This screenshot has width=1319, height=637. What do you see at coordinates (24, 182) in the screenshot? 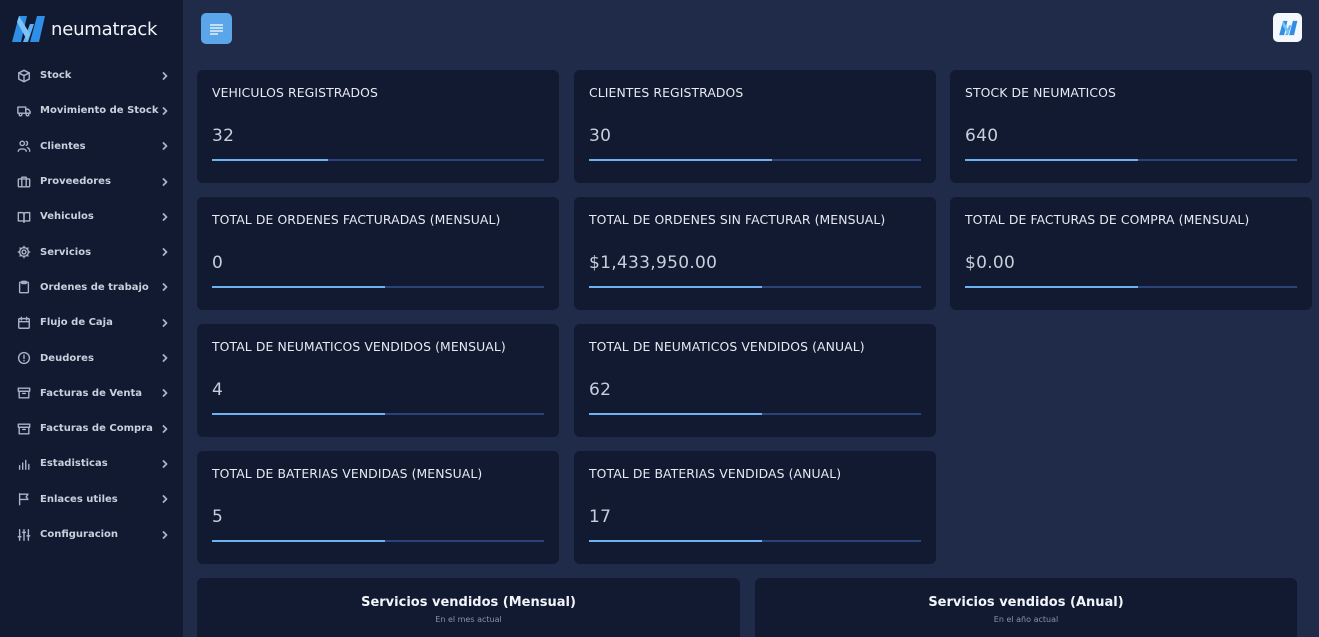
I see `briefcase-icon` at bounding box center [24, 182].